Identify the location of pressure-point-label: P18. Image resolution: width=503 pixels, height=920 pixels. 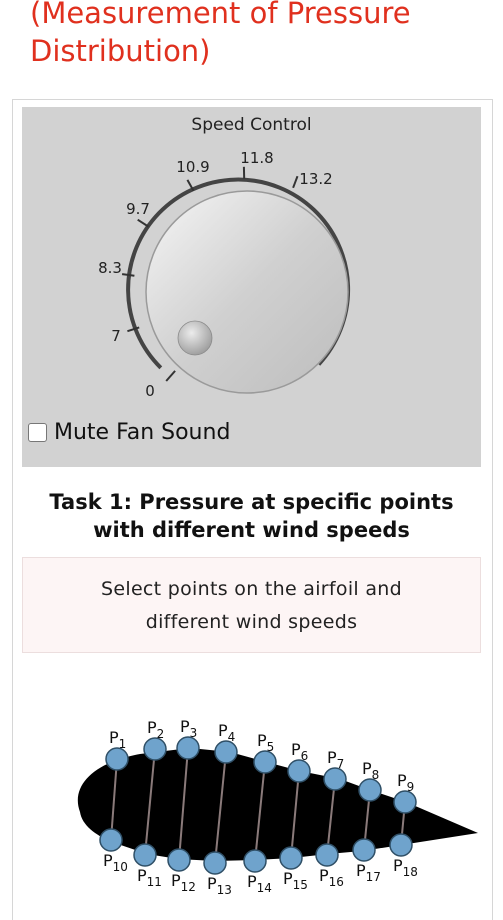
(405, 867).